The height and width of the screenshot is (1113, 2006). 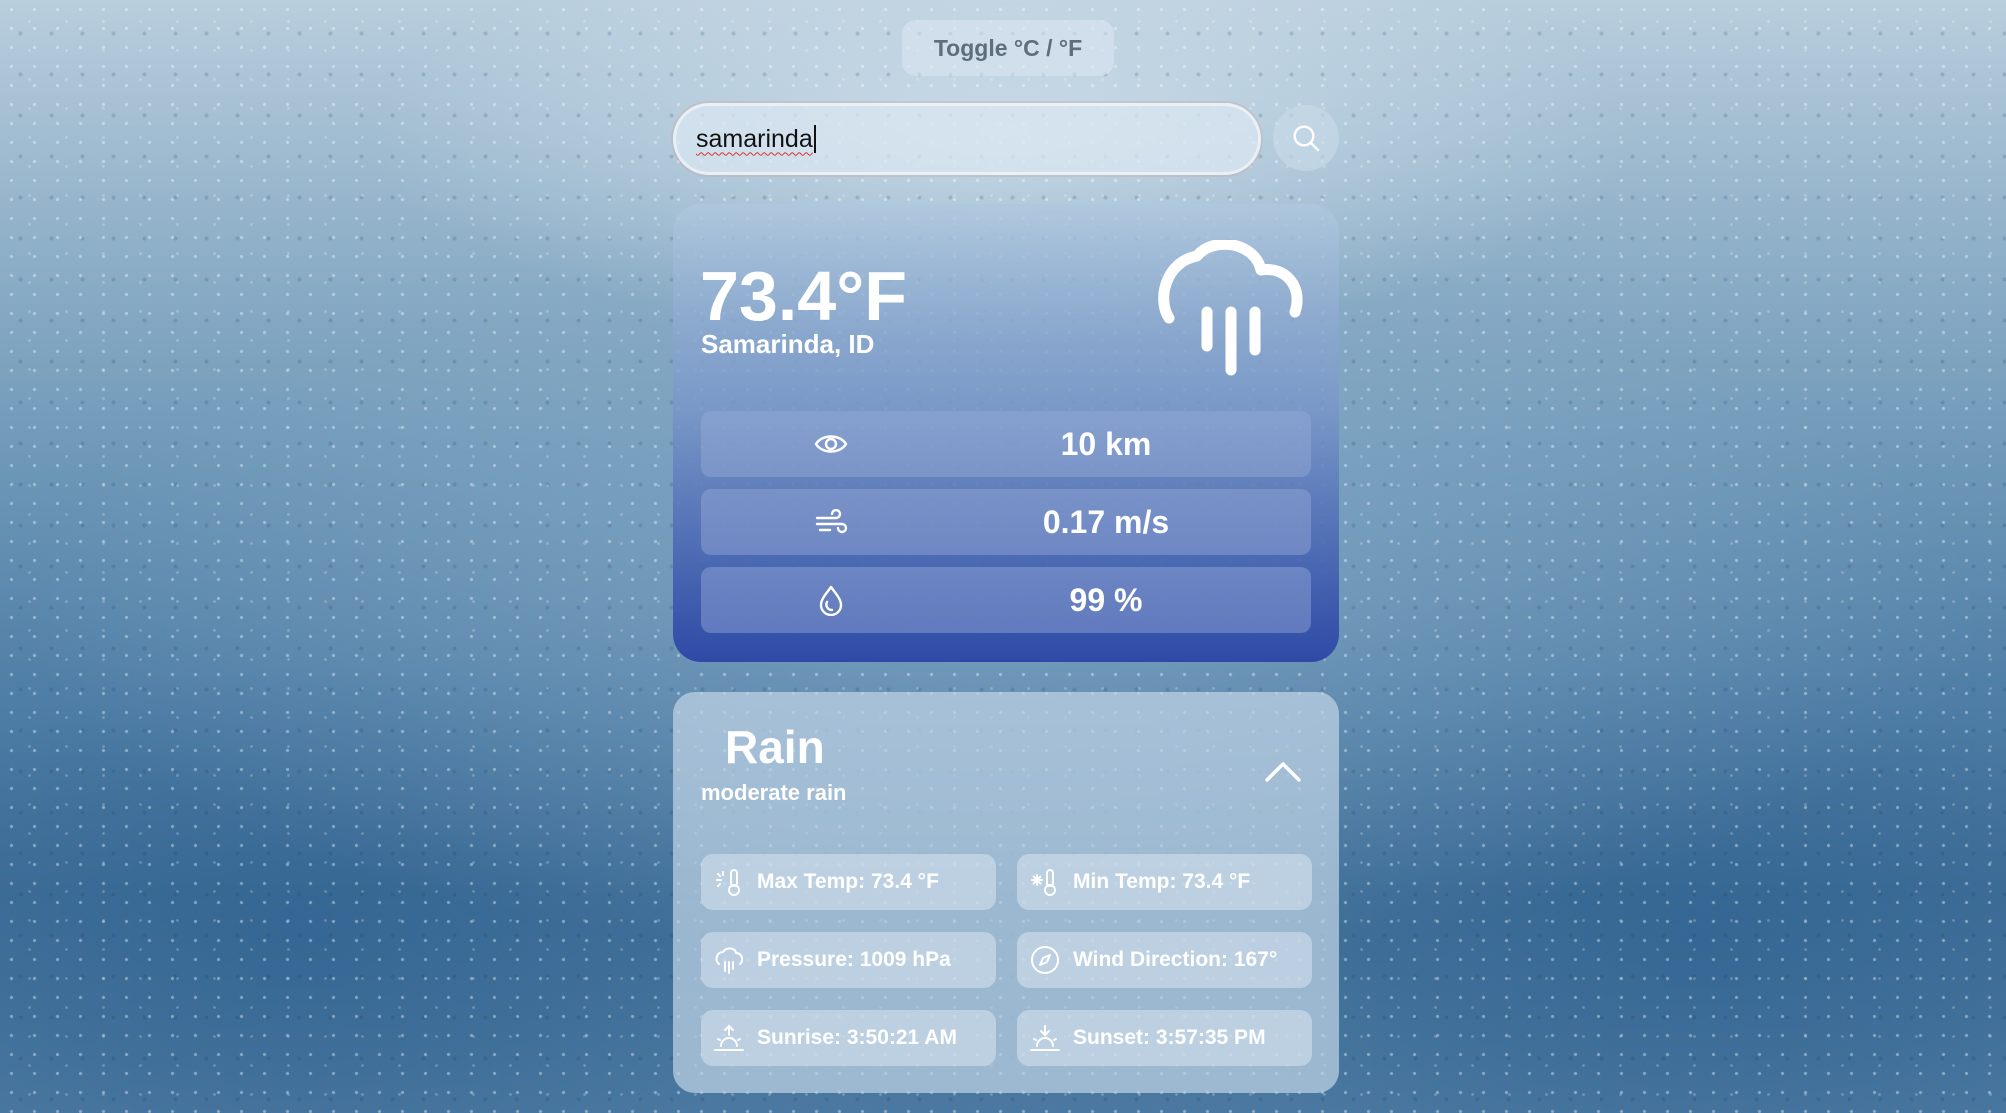 I want to click on eye-icon, so click(x=831, y=444).